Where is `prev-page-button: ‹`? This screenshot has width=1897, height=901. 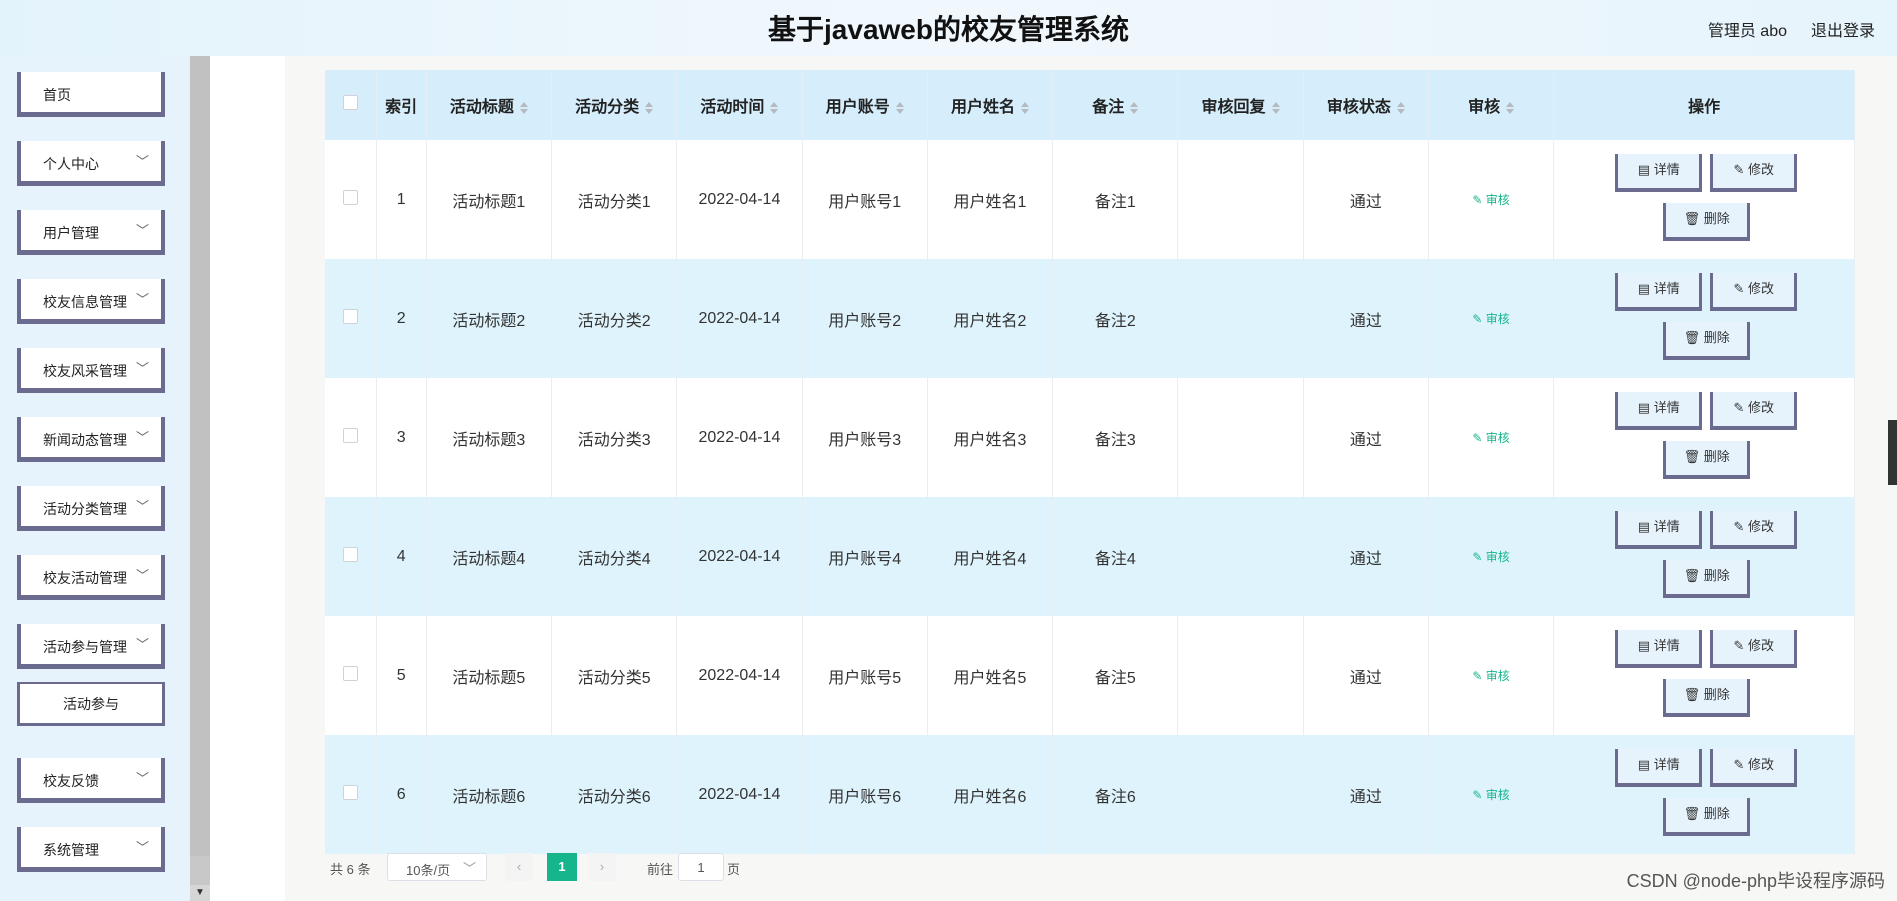
prev-page-button: ‹ is located at coordinates (519, 867).